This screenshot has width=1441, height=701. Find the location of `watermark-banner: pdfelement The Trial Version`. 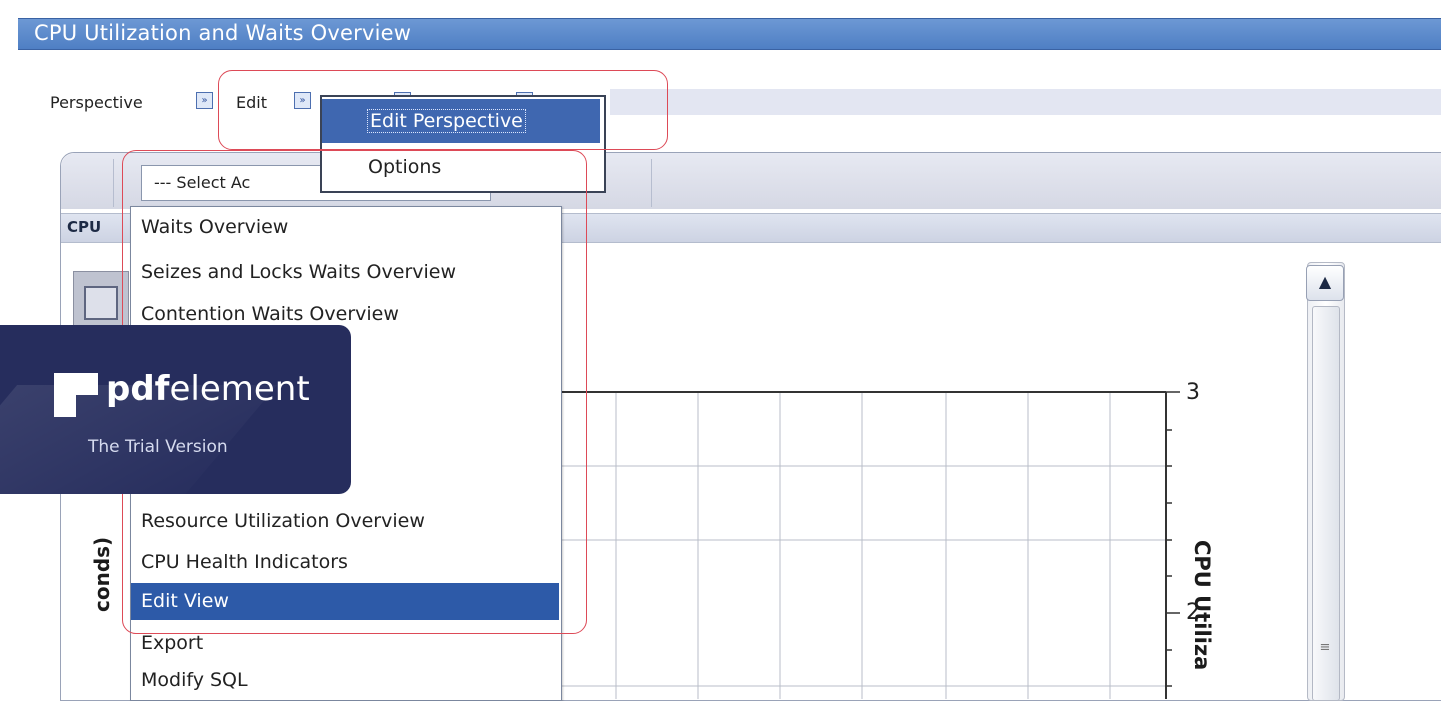

watermark-banner: pdfelement The Trial Version is located at coordinates (175, 409).